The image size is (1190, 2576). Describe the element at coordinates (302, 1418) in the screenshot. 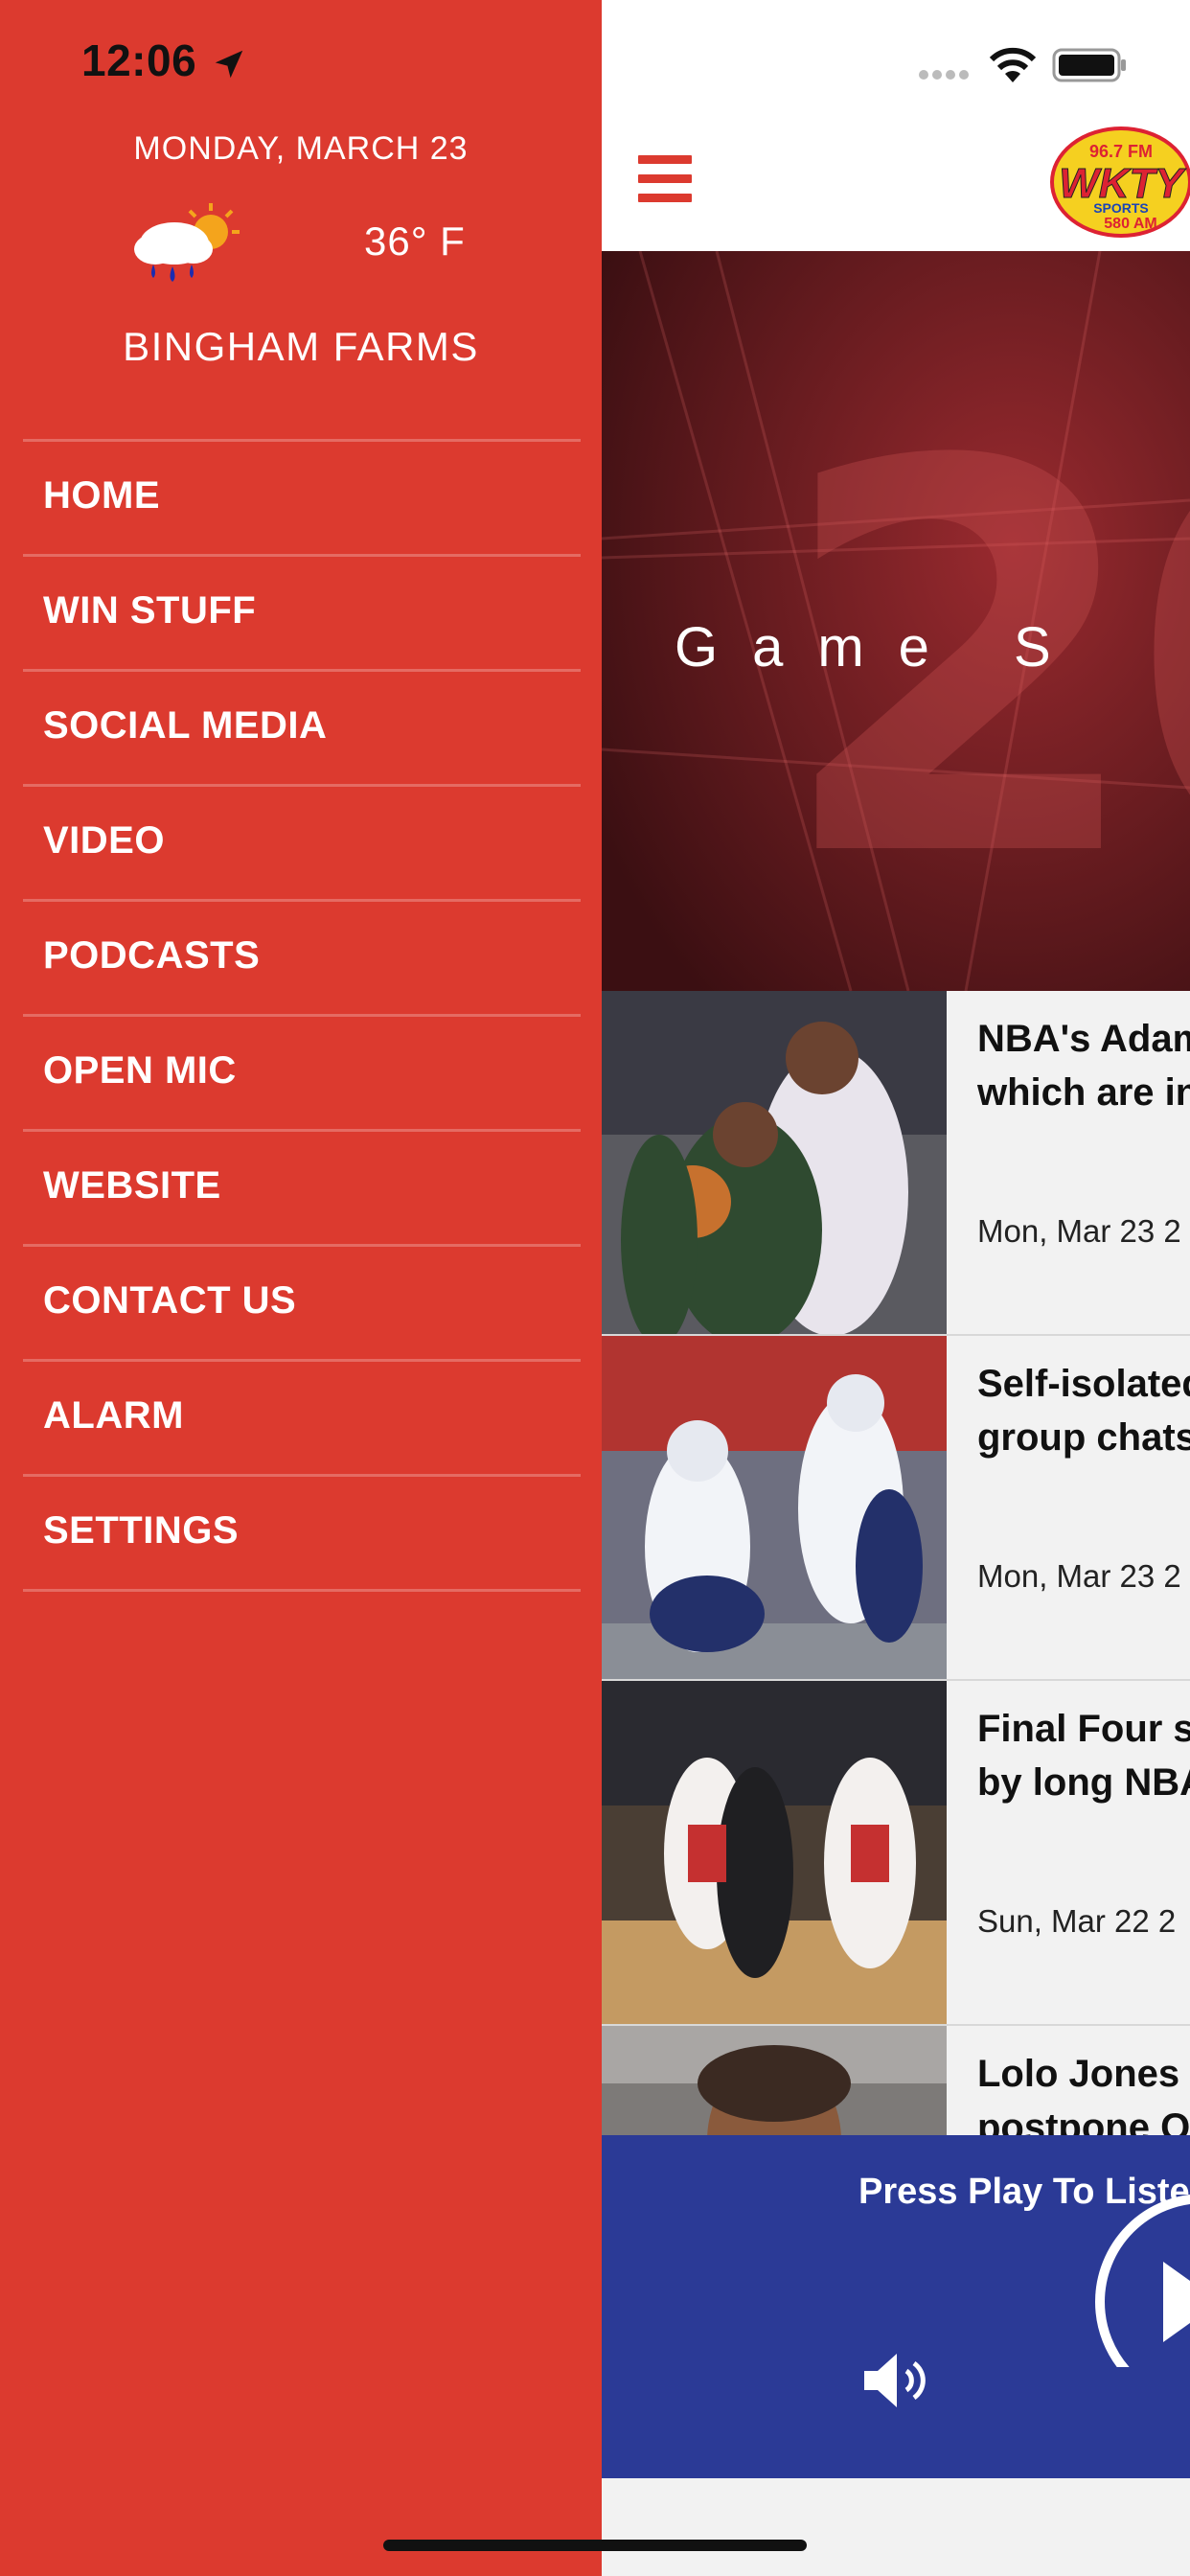

I see `menu-item-alarm: ALARM` at that location.